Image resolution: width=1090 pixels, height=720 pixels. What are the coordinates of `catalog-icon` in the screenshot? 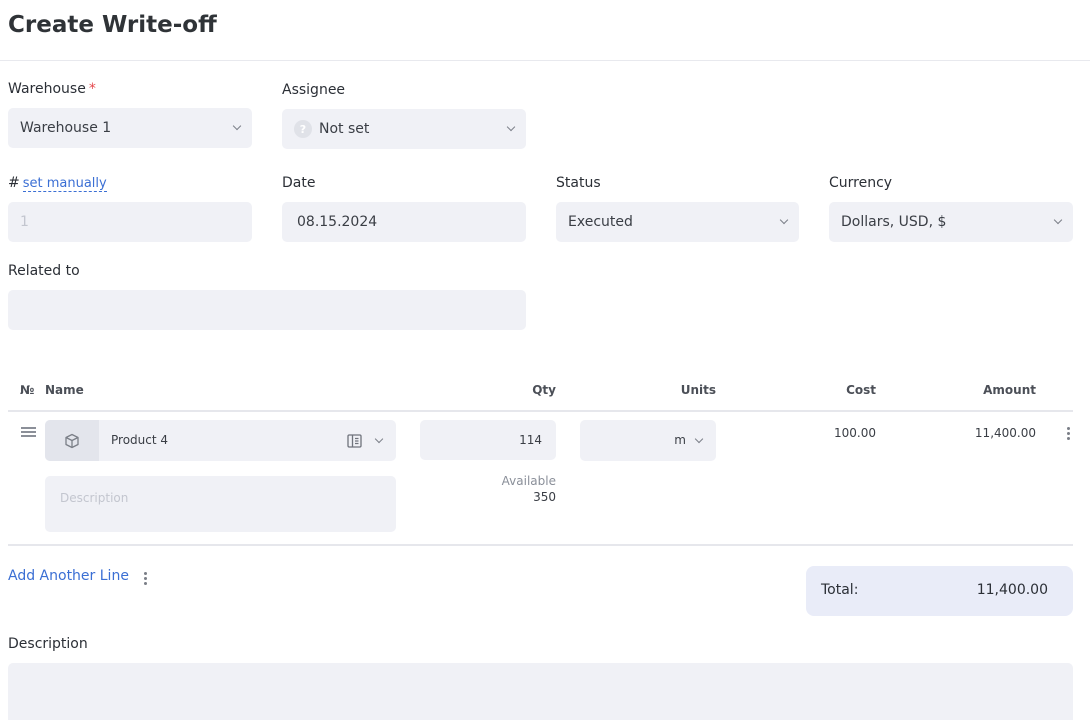 It's located at (354, 442).